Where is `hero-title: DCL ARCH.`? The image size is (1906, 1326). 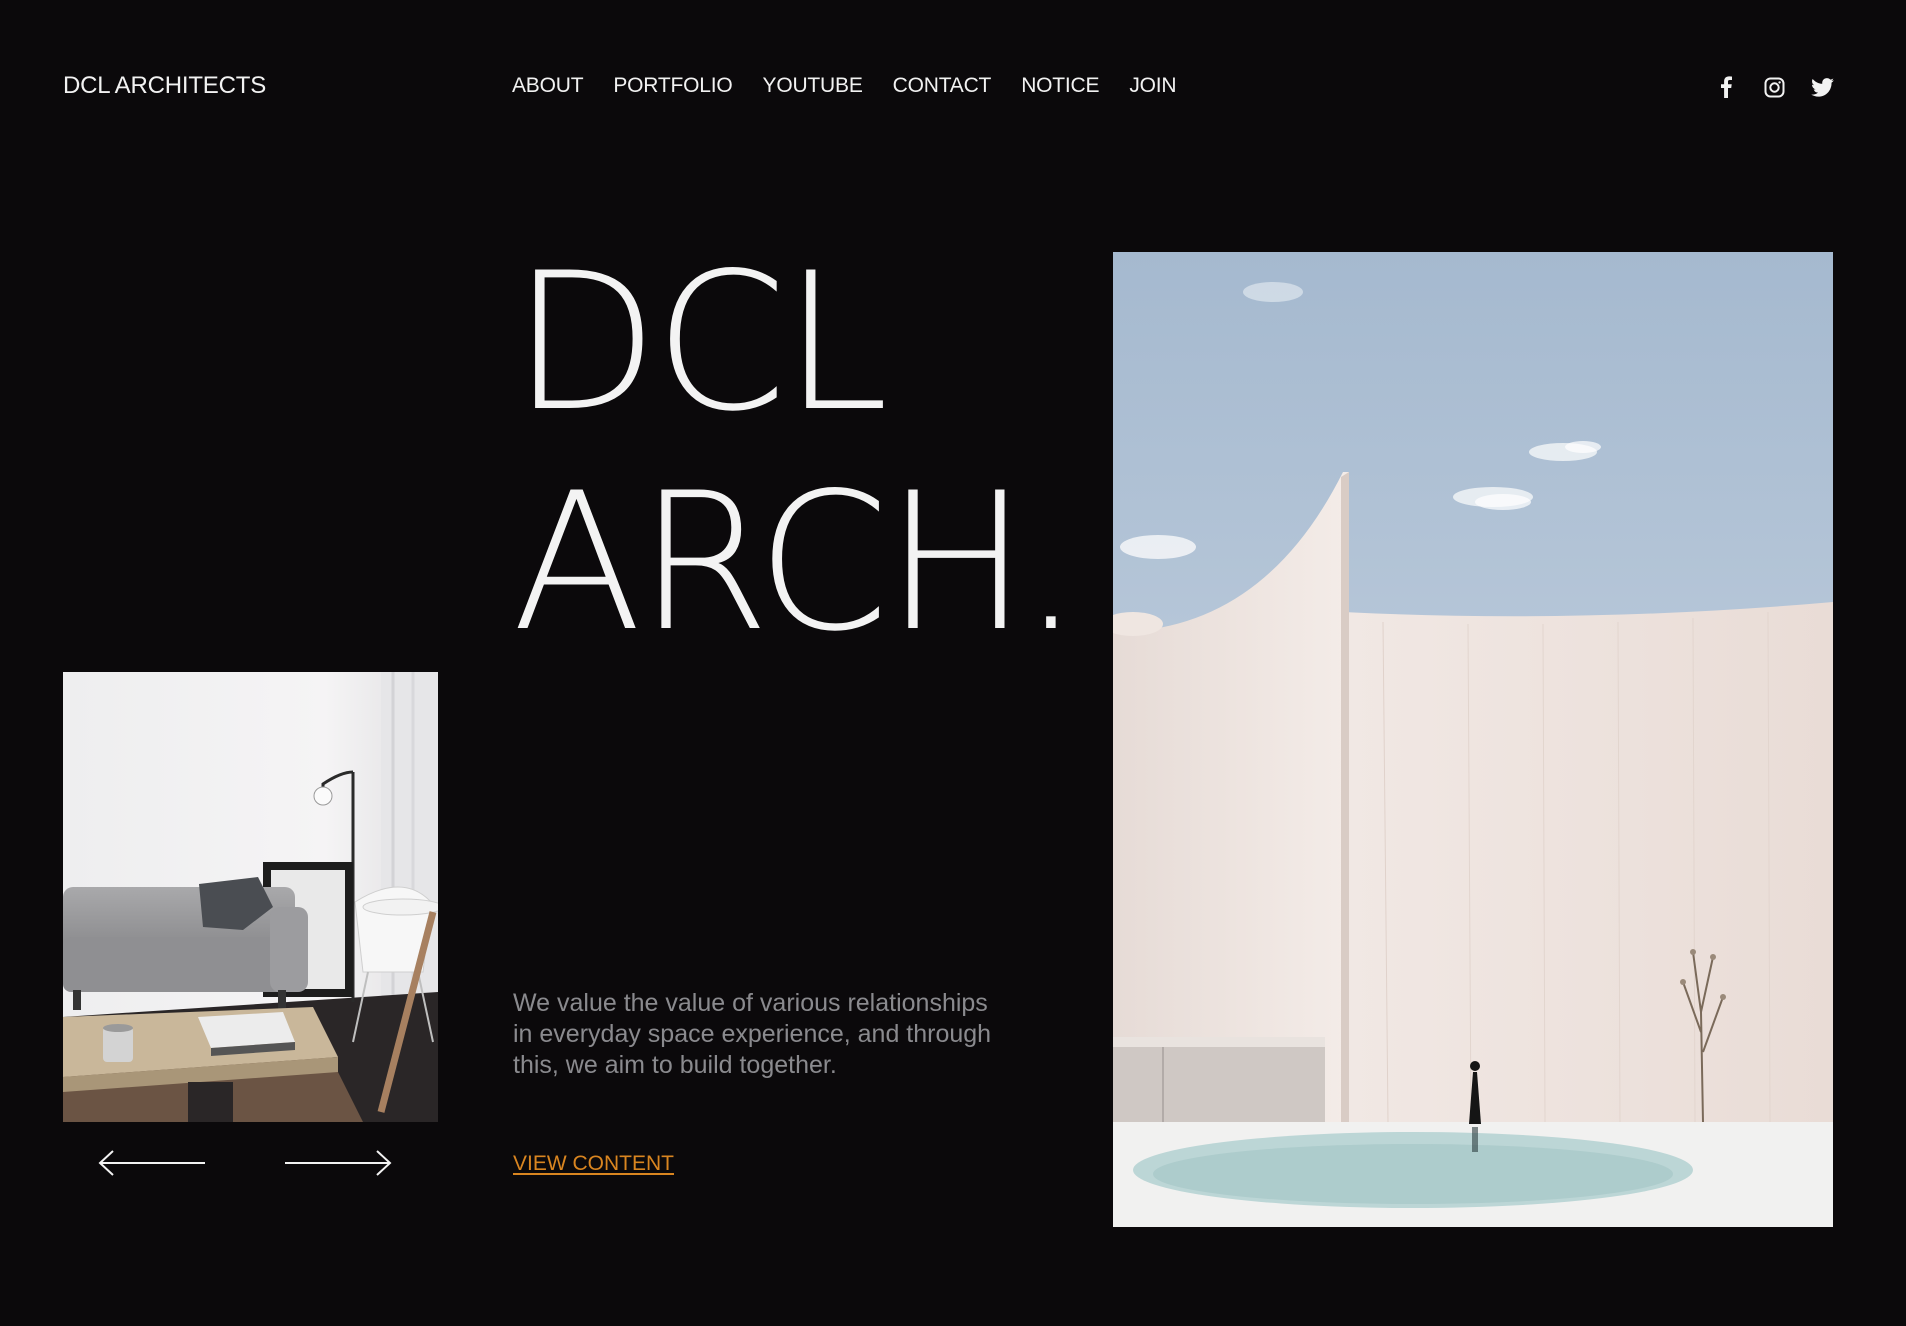 hero-title: DCL ARCH. is located at coordinates (796, 452).